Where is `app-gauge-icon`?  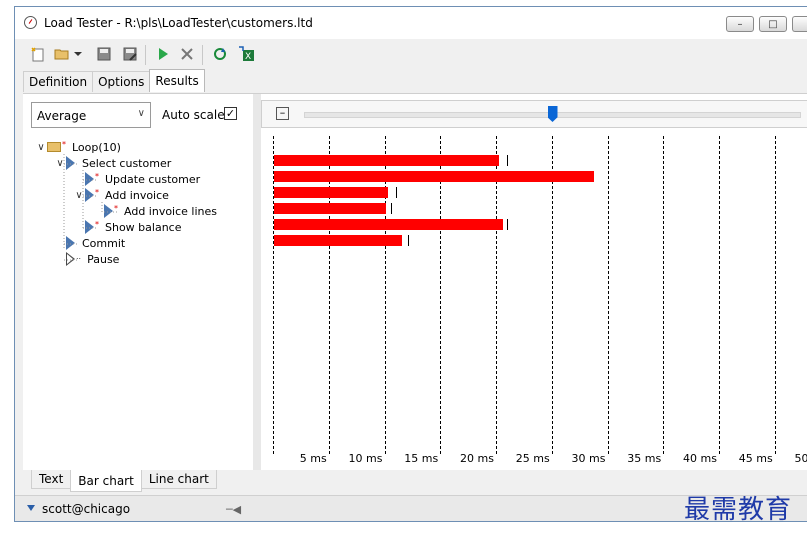
app-gauge-icon is located at coordinates (30, 22).